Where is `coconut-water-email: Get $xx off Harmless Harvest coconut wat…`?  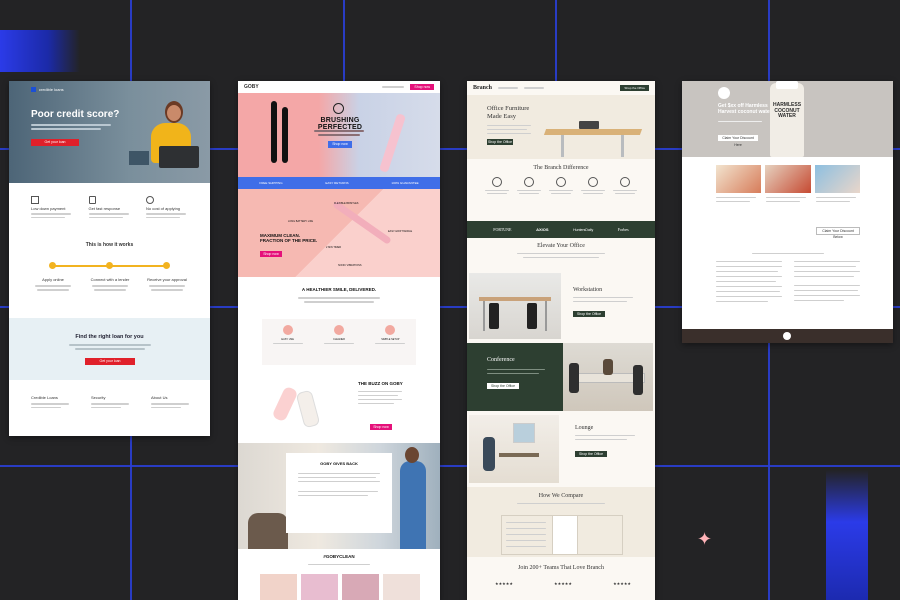
coconut-water-email: Get $xx off Harmless Harvest coconut wat… is located at coordinates (787, 212).